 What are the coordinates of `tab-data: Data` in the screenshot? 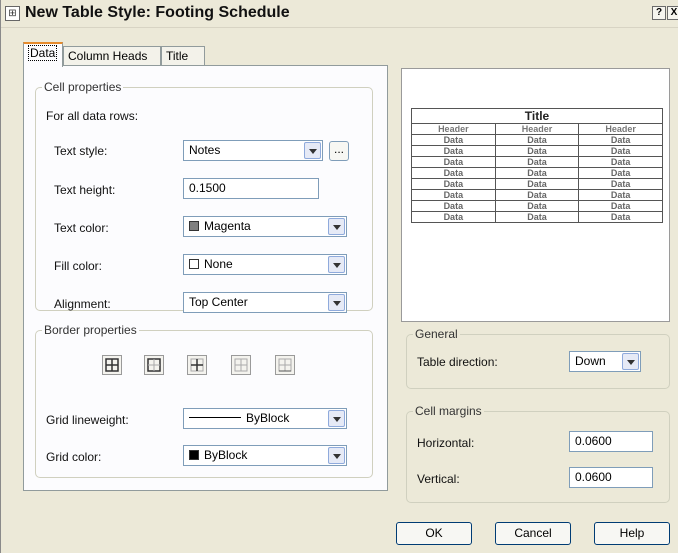 It's located at (43, 54).